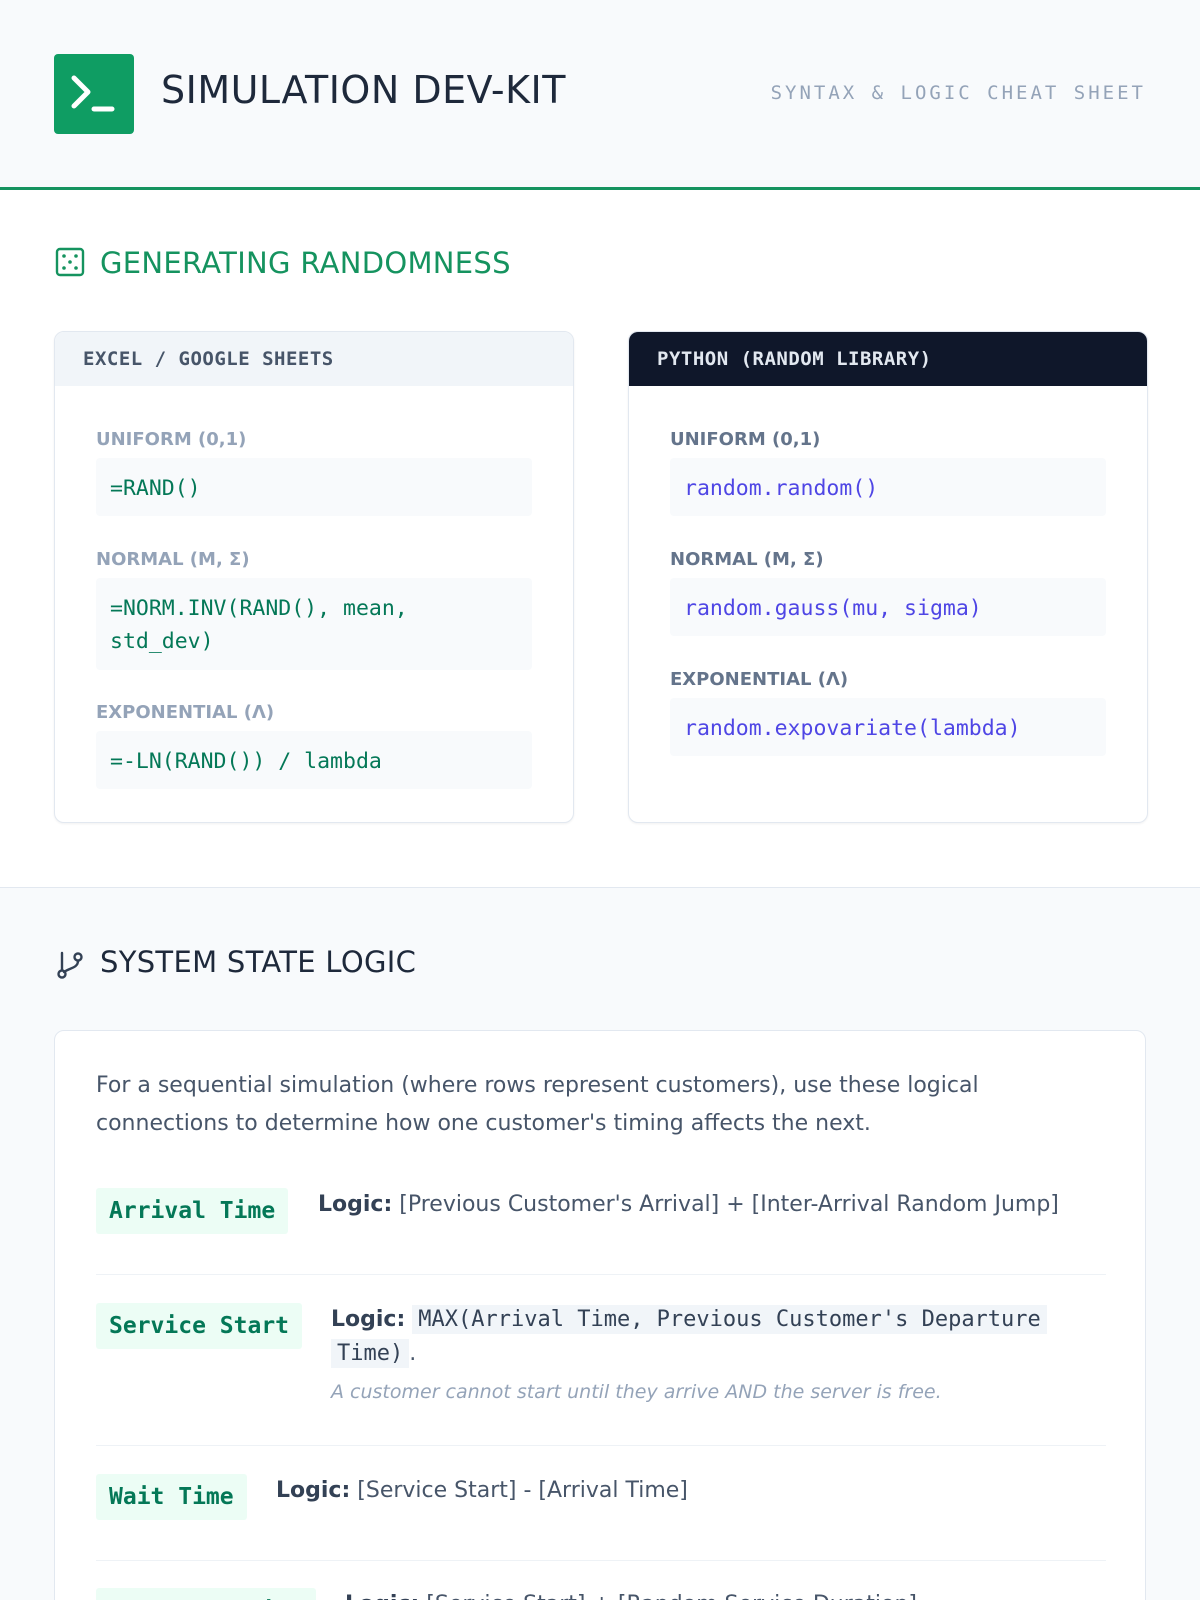 The width and height of the screenshot is (1200, 1600). What do you see at coordinates (94, 94) in the screenshot?
I see `terminal-icon` at bounding box center [94, 94].